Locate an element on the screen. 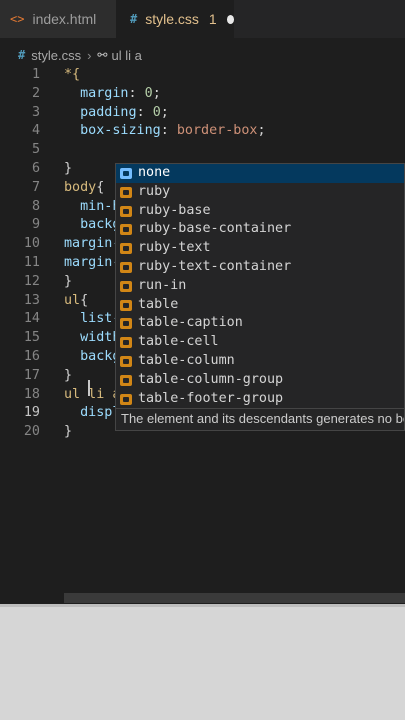  suggestion-item: ruby-text is located at coordinates (260, 248).